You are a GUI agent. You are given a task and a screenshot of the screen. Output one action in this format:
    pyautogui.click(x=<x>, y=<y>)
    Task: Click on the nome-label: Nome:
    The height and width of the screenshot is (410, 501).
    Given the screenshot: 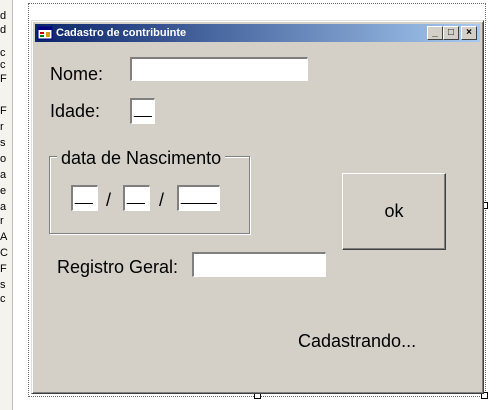 What is the action you would take?
    pyautogui.click(x=77, y=74)
    